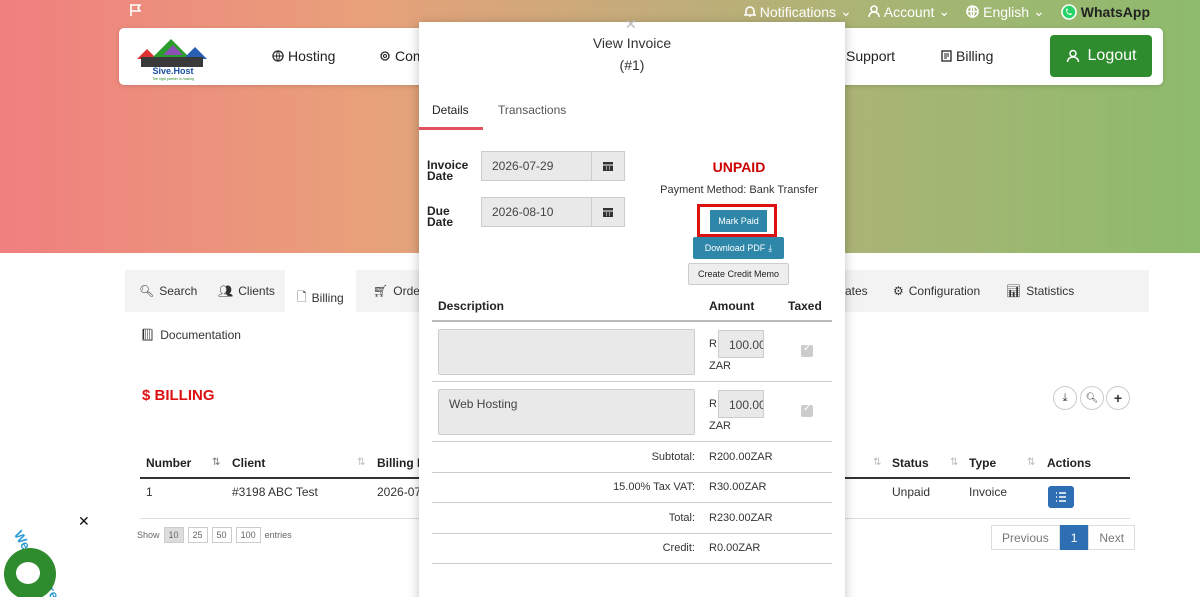 This screenshot has height=597, width=1200. Describe the element at coordinates (178, 395) in the screenshot. I see `billing-title: $ BILLING` at that location.